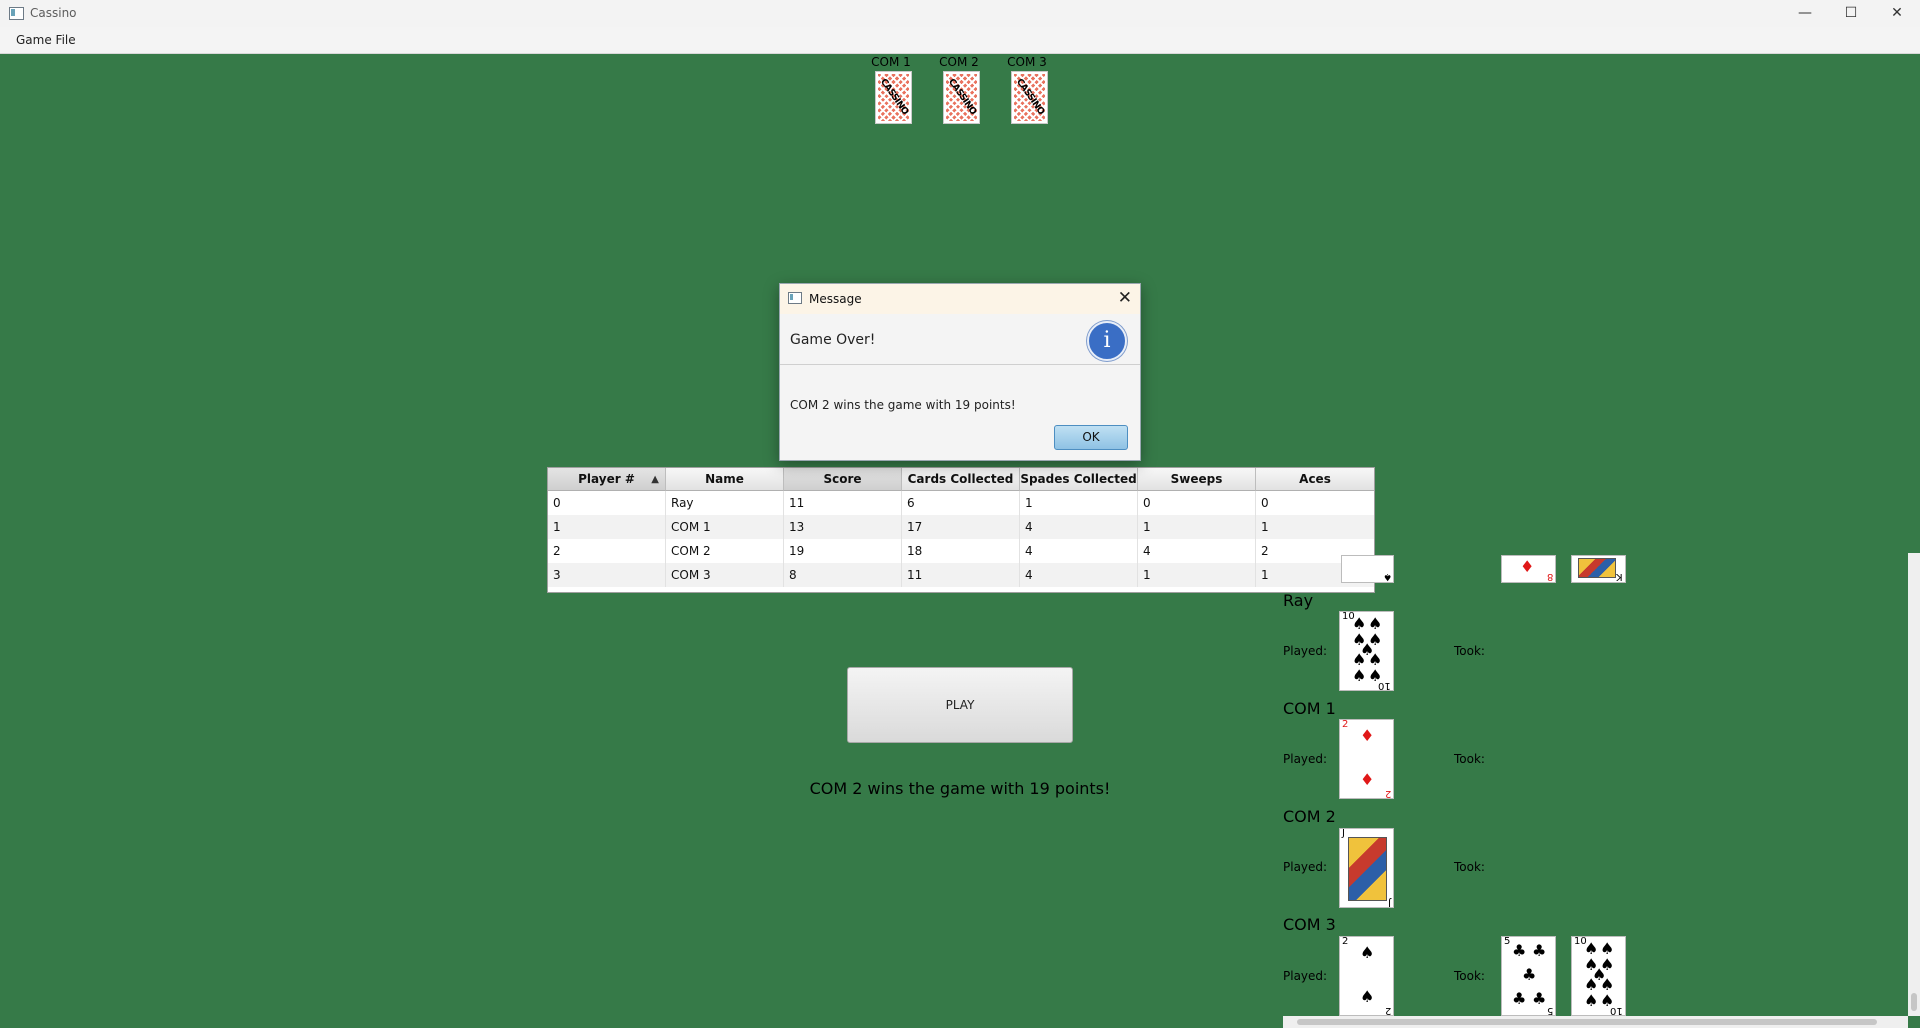 Image resolution: width=1920 pixels, height=1028 pixels. Describe the element at coordinates (1914, 784) in the screenshot. I see `vertical-scrollbar` at that location.